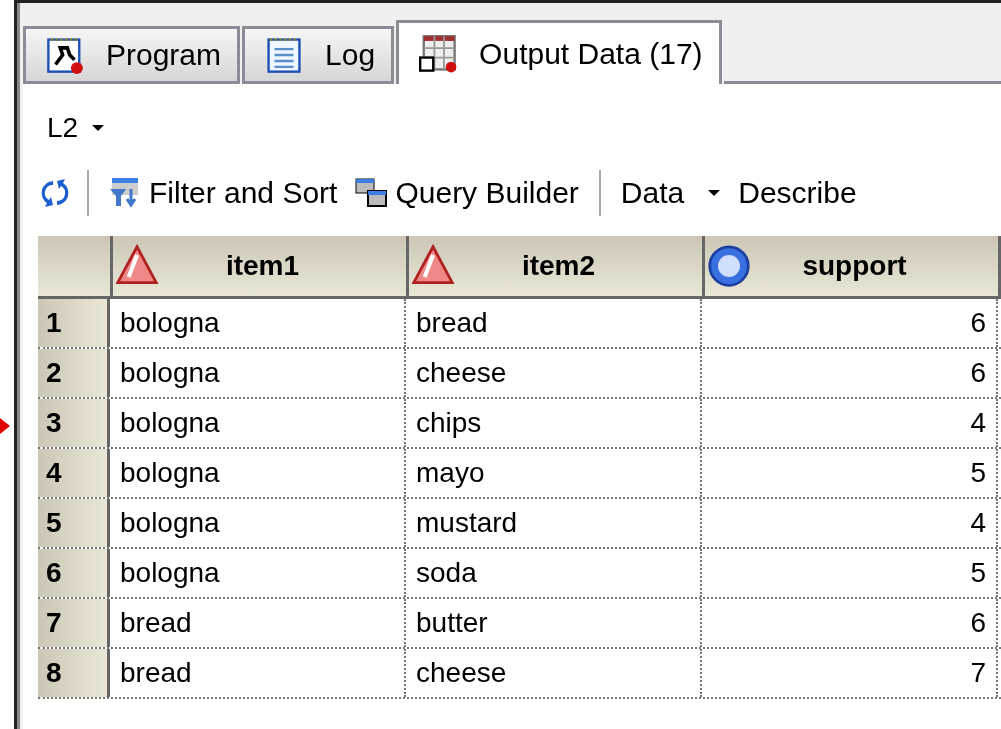 The width and height of the screenshot is (1001, 729). What do you see at coordinates (125, 193) in the screenshot?
I see `filter-icon` at bounding box center [125, 193].